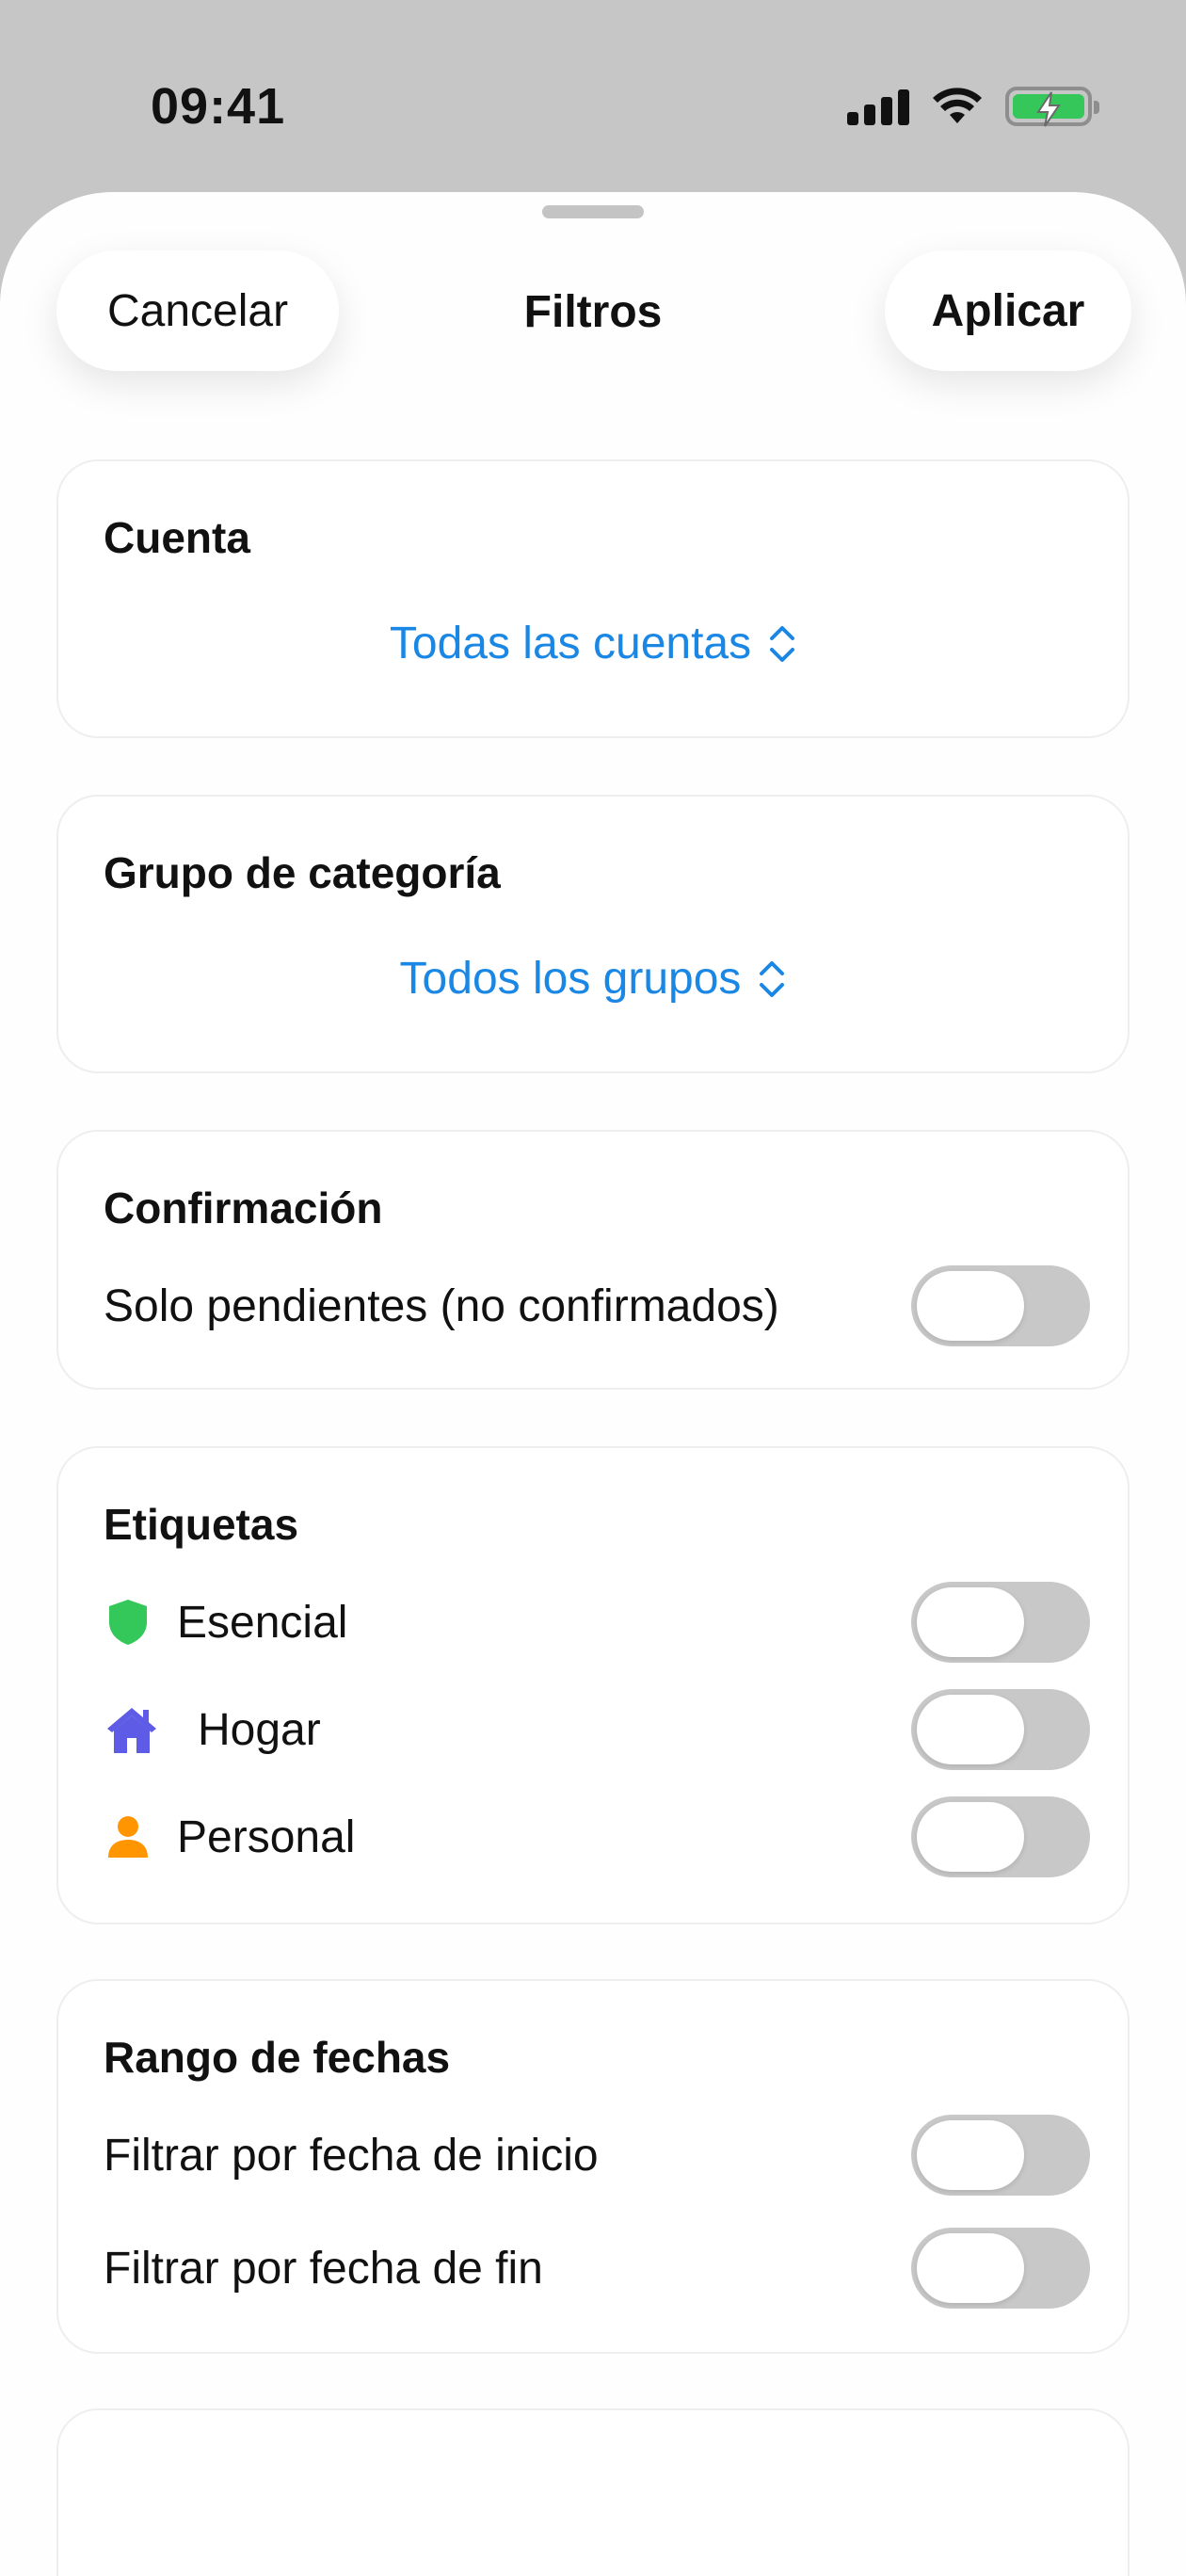  I want to click on sheet-grabber, so click(593, 211).